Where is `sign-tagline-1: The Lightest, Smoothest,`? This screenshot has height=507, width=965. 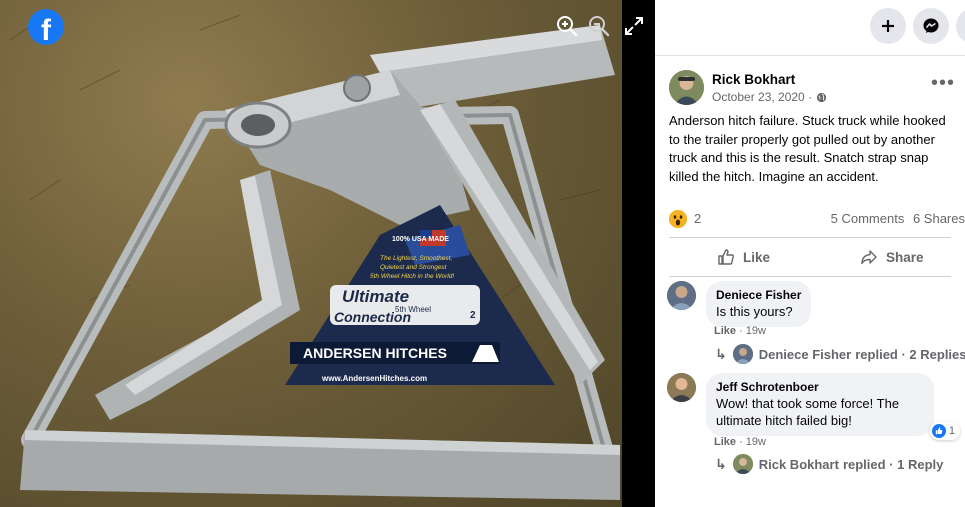 sign-tagline-1: The Lightest, Smoothest, is located at coordinates (416, 258).